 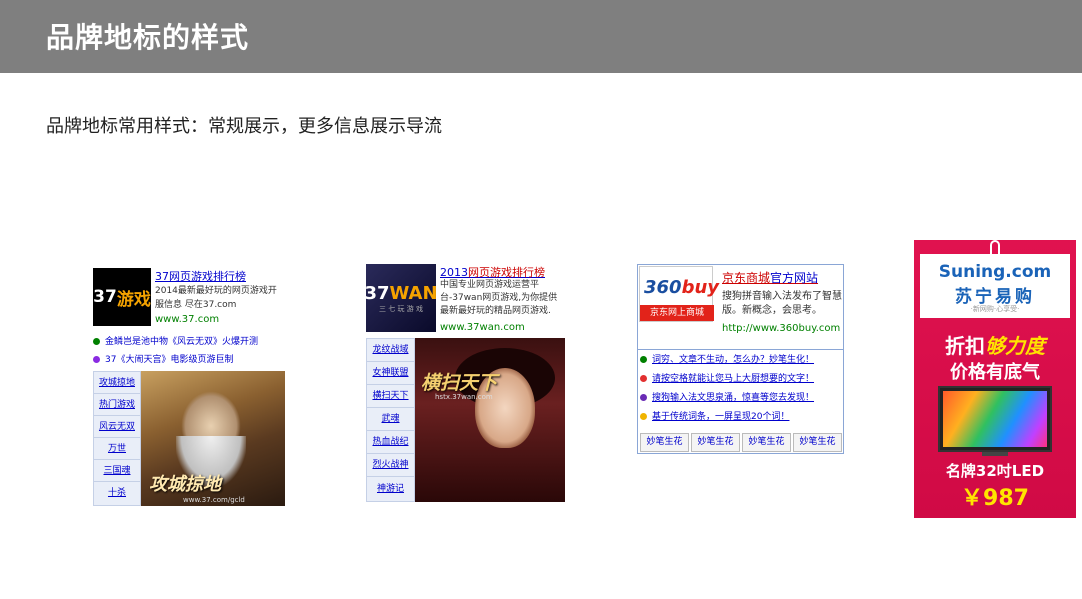 I want to click on menu-item: 女神联盟, so click(x=390, y=373).